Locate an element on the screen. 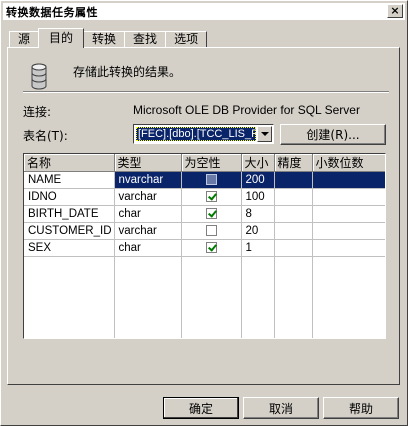  tab-options: 选项 is located at coordinates (186, 39).